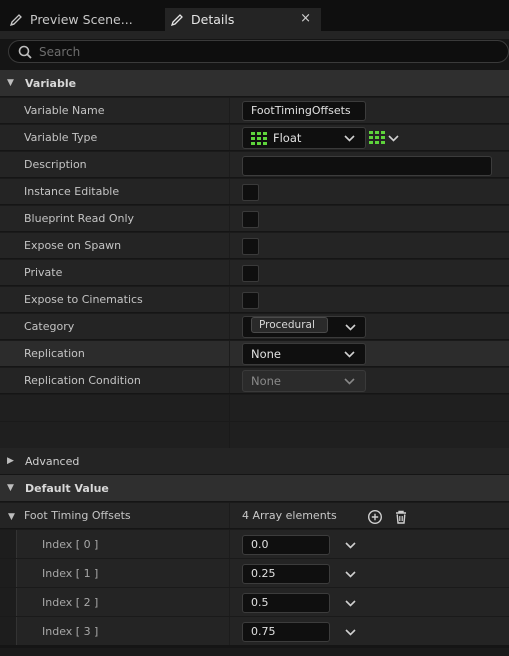 The image size is (509, 656). What do you see at coordinates (54, 353) in the screenshot?
I see `property-label: Replication` at bounding box center [54, 353].